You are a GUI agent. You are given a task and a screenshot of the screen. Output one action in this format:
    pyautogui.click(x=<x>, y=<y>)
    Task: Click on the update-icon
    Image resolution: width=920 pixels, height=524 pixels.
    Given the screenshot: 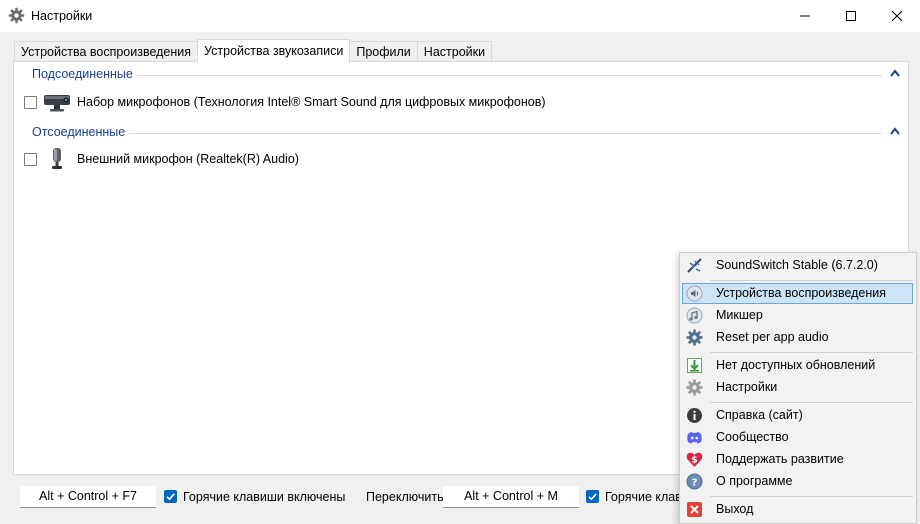 What is the action you would take?
    pyautogui.click(x=694, y=365)
    